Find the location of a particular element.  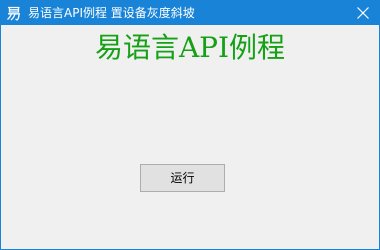

window-title: 易语言API例程 置设备灰度斜坡 is located at coordinates (111, 13).